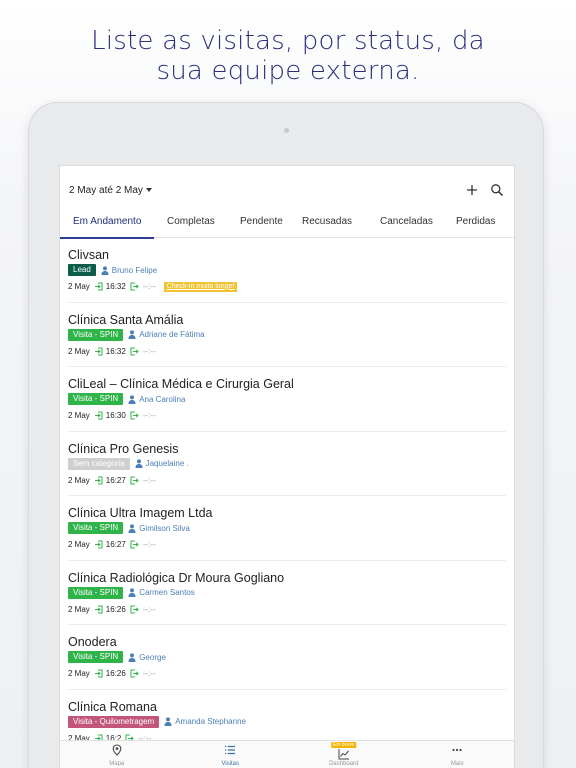 This screenshot has width=576, height=768. I want to click on visit-title: Onodera, so click(92, 642).